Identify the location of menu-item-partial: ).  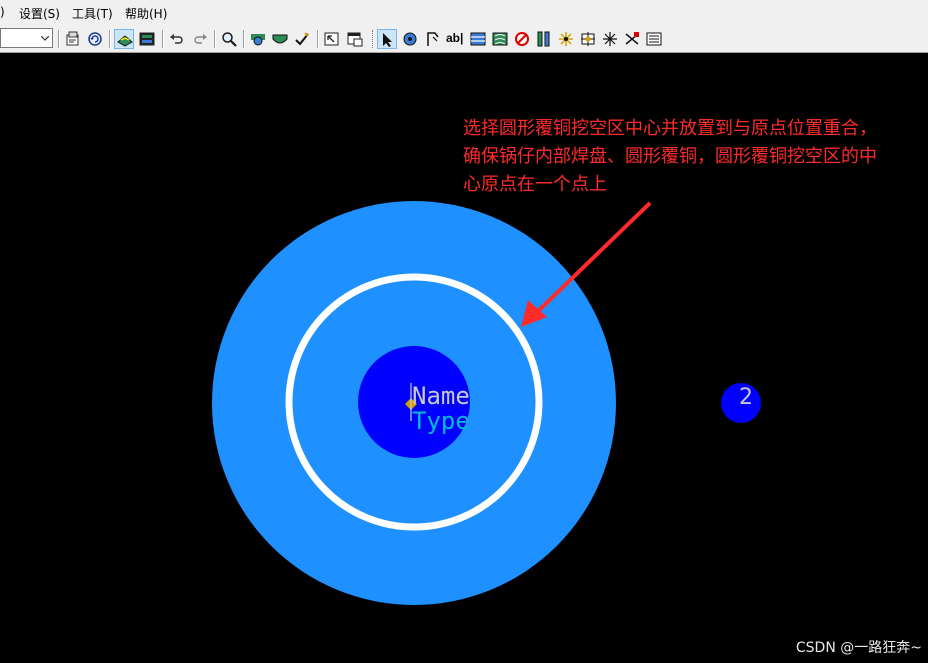
(2, 12).